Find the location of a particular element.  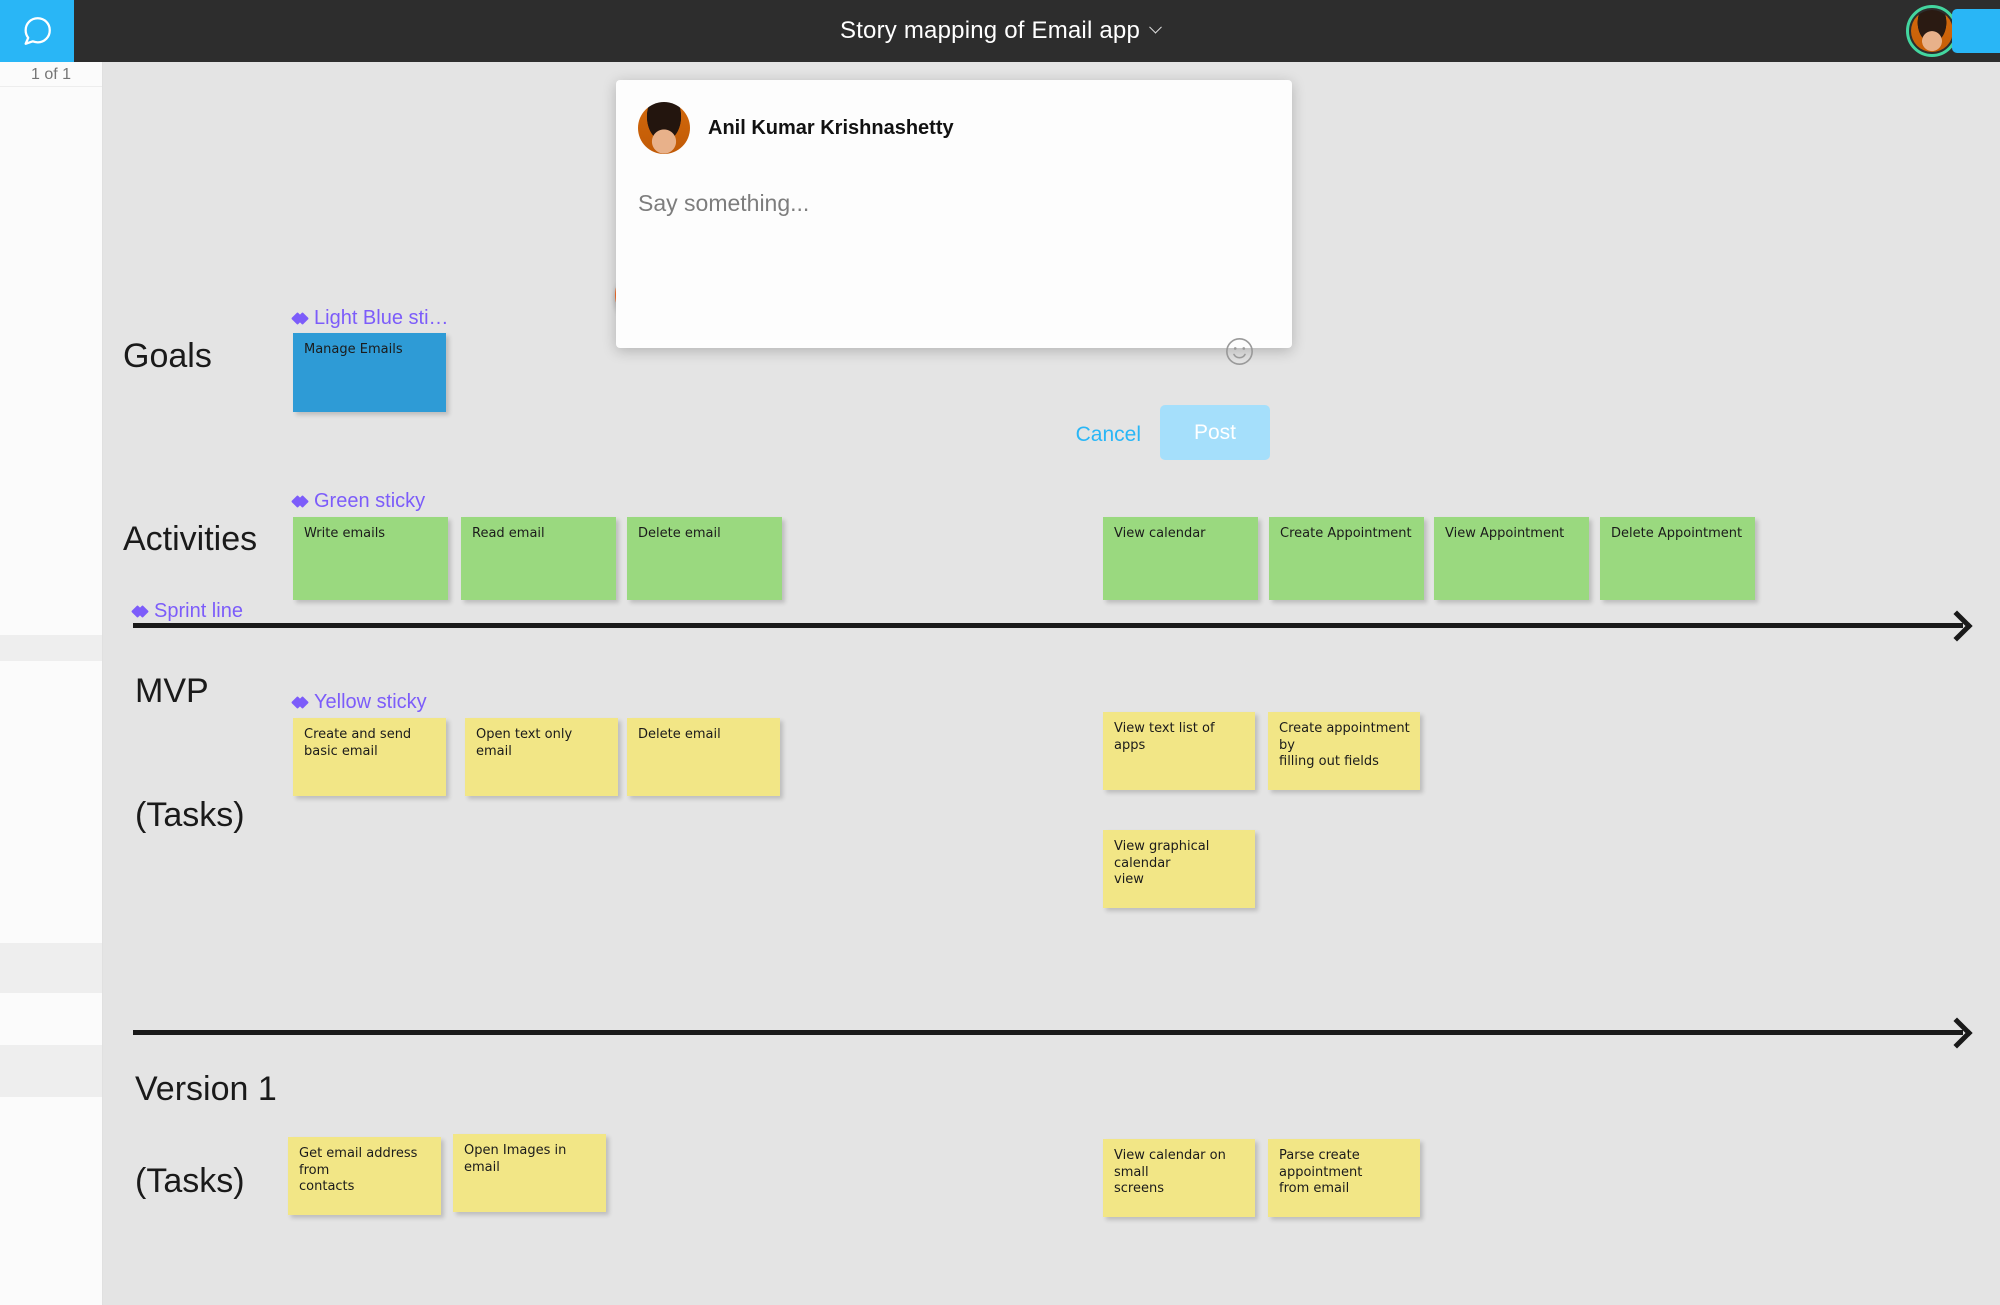

sticky-type-label-sprint: Sprint line is located at coordinates (188, 611).